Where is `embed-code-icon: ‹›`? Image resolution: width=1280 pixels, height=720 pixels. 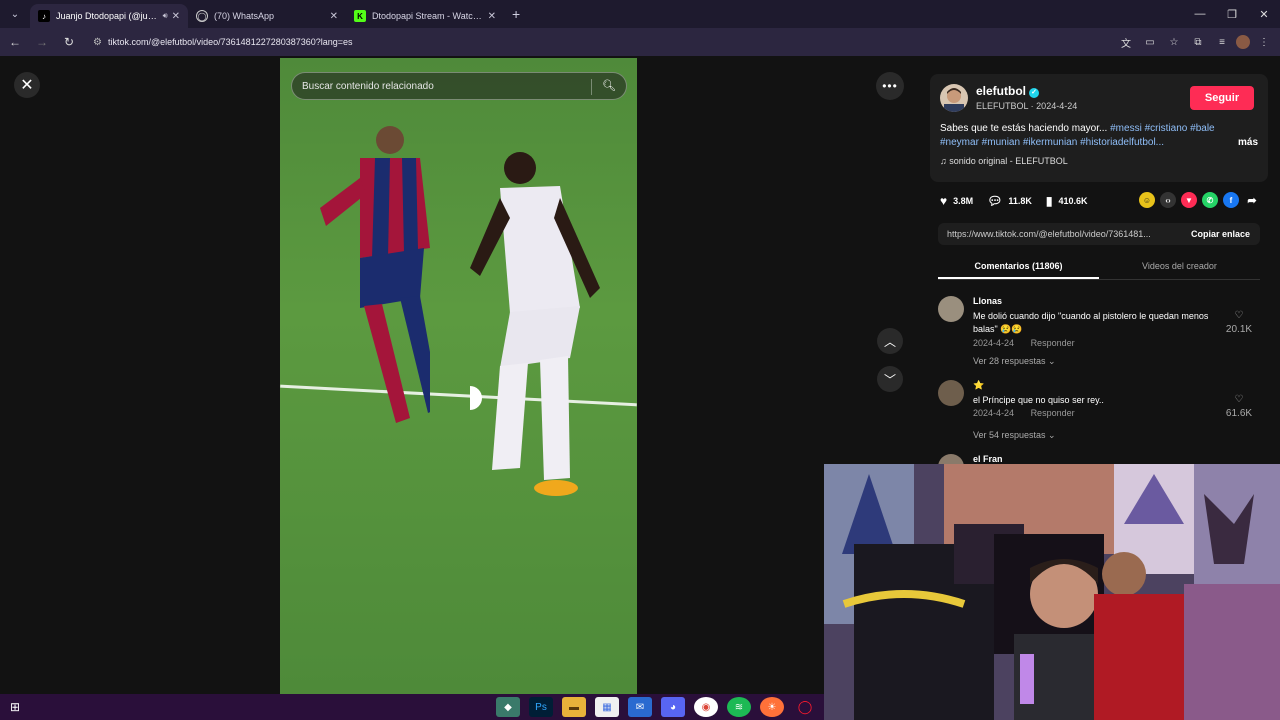 embed-code-icon: ‹› is located at coordinates (1168, 200).